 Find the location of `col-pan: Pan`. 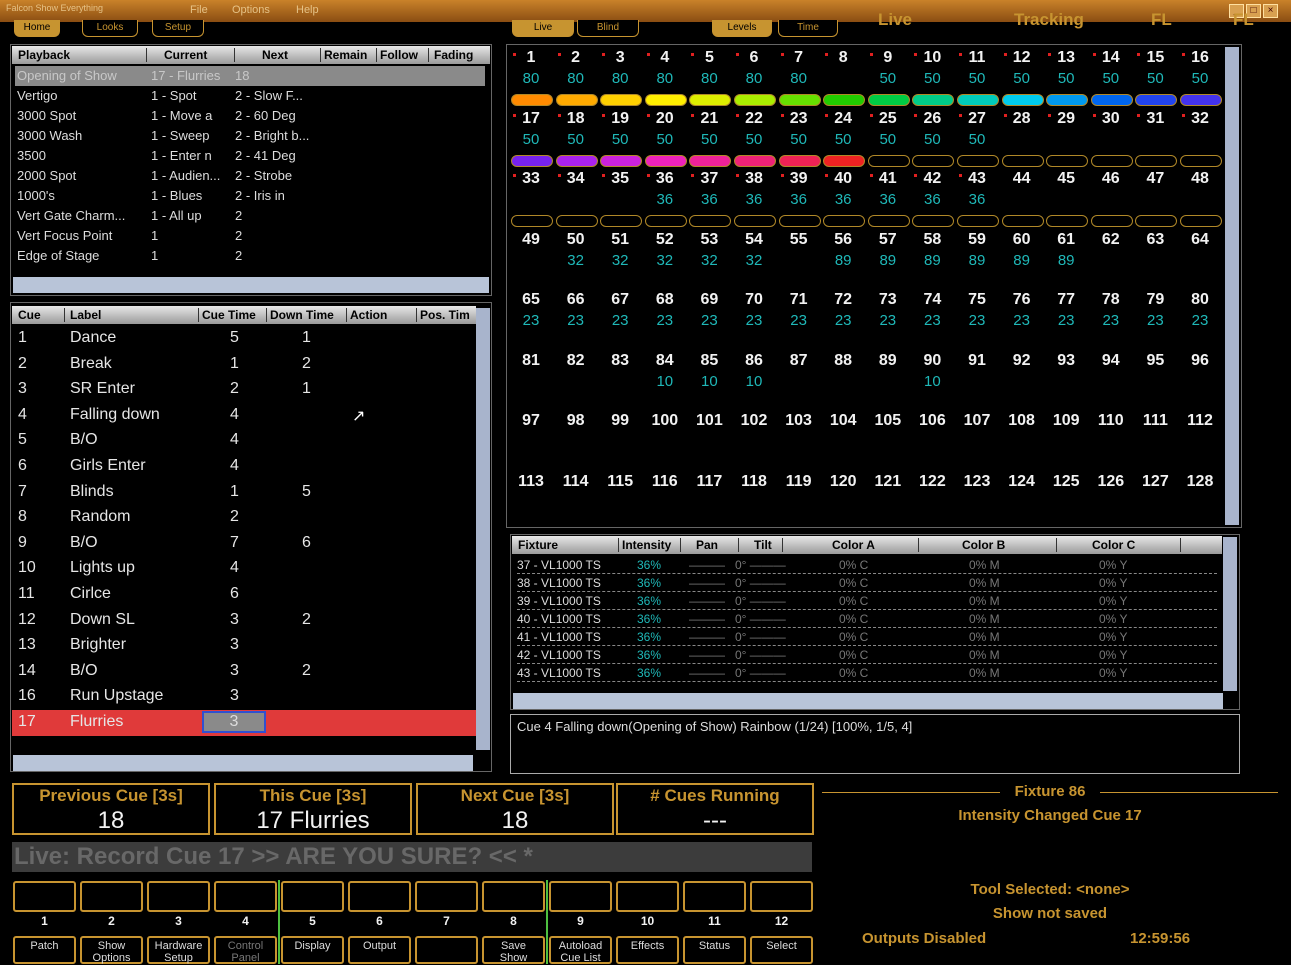

col-pan: Pan is located at coordinates (707, 545).